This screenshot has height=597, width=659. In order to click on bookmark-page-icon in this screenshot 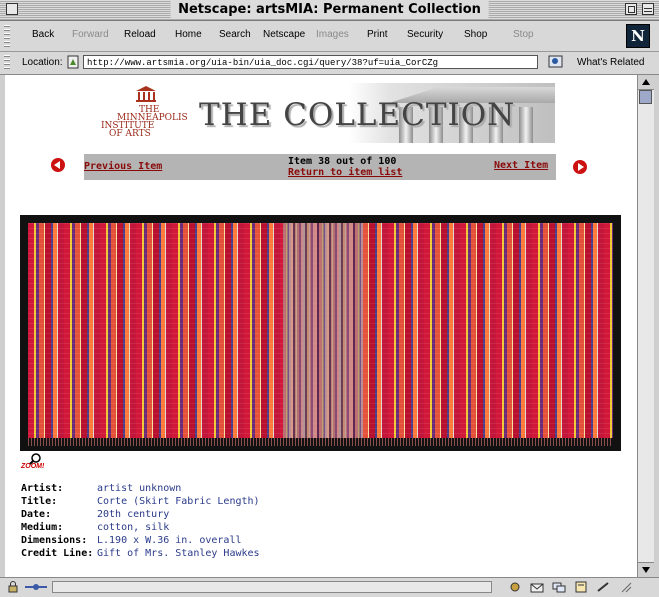, I will do `click(73, 62)`.